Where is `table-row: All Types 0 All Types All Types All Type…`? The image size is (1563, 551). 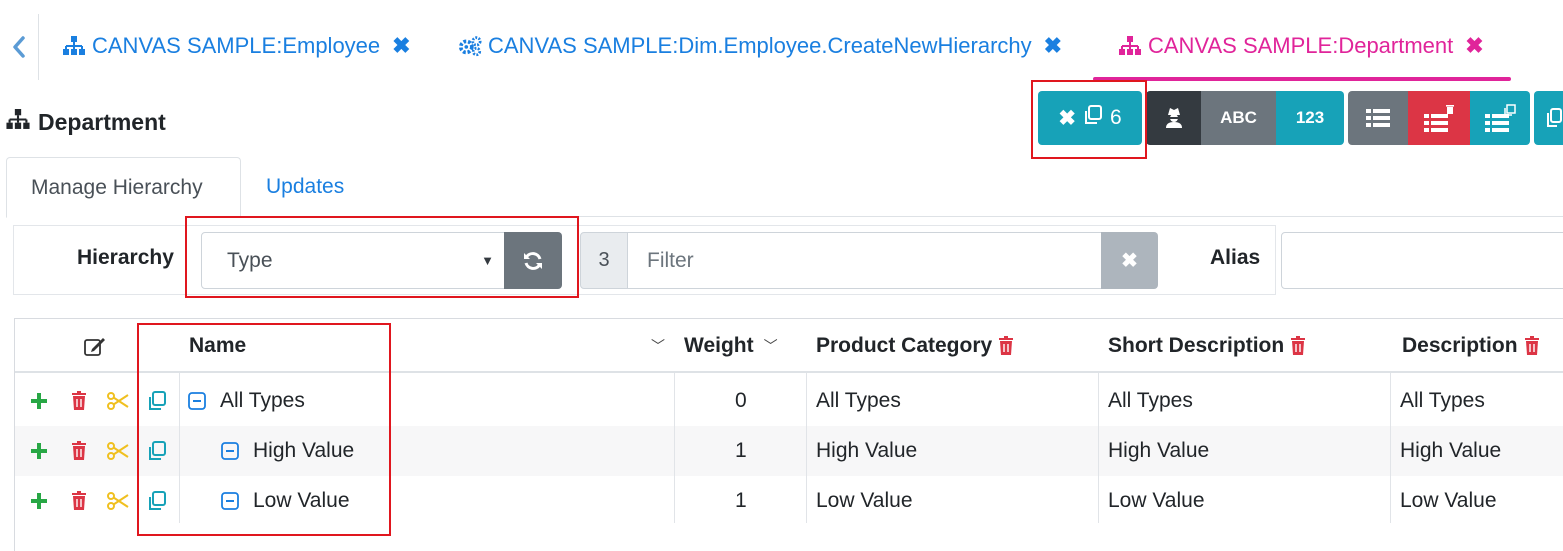 table-row: All Types 0 All Types All Types All Type… is located at coordinates (789, 401).